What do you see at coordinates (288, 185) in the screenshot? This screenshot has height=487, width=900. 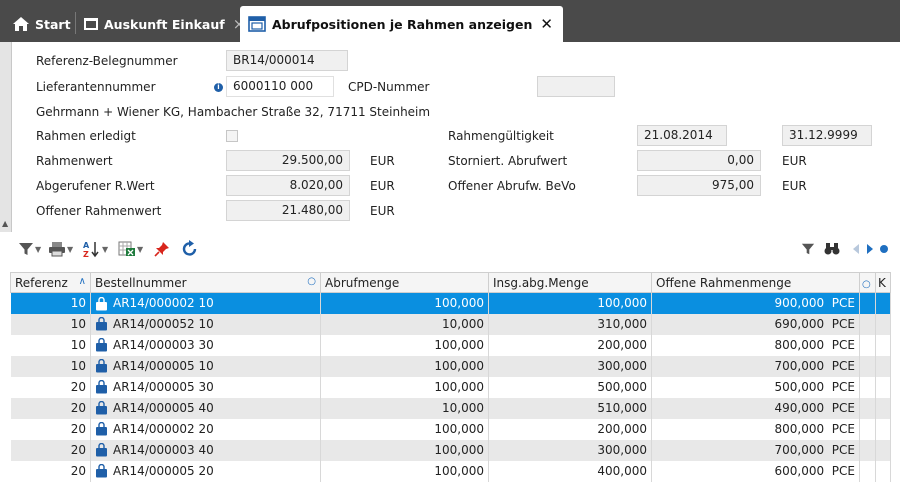 I see `abgerufen-field: 8.020,00` at bounding box center [288, 185].